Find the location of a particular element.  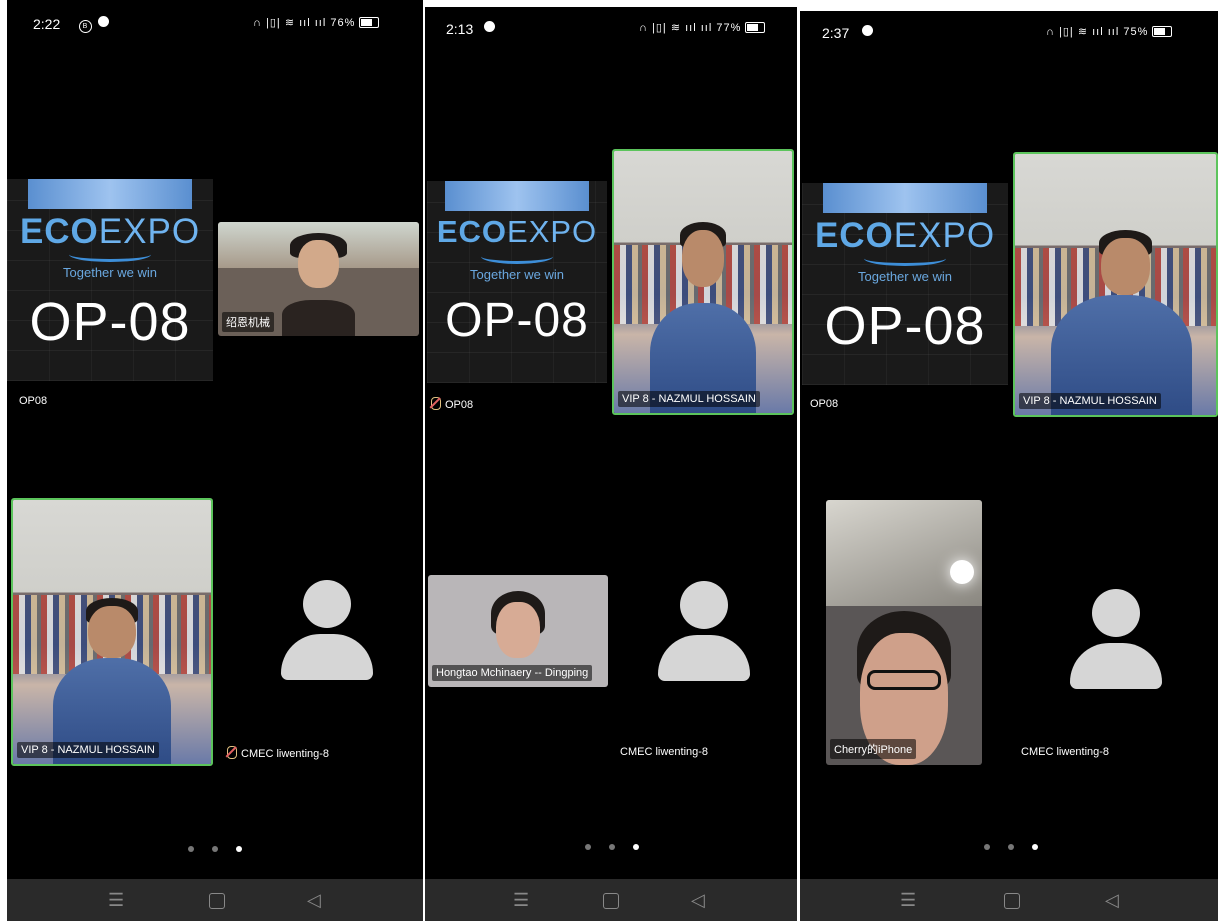

status-icons: ∩ |▯| ≋ ııl ııl 77% is located at coordinates (702, 27).